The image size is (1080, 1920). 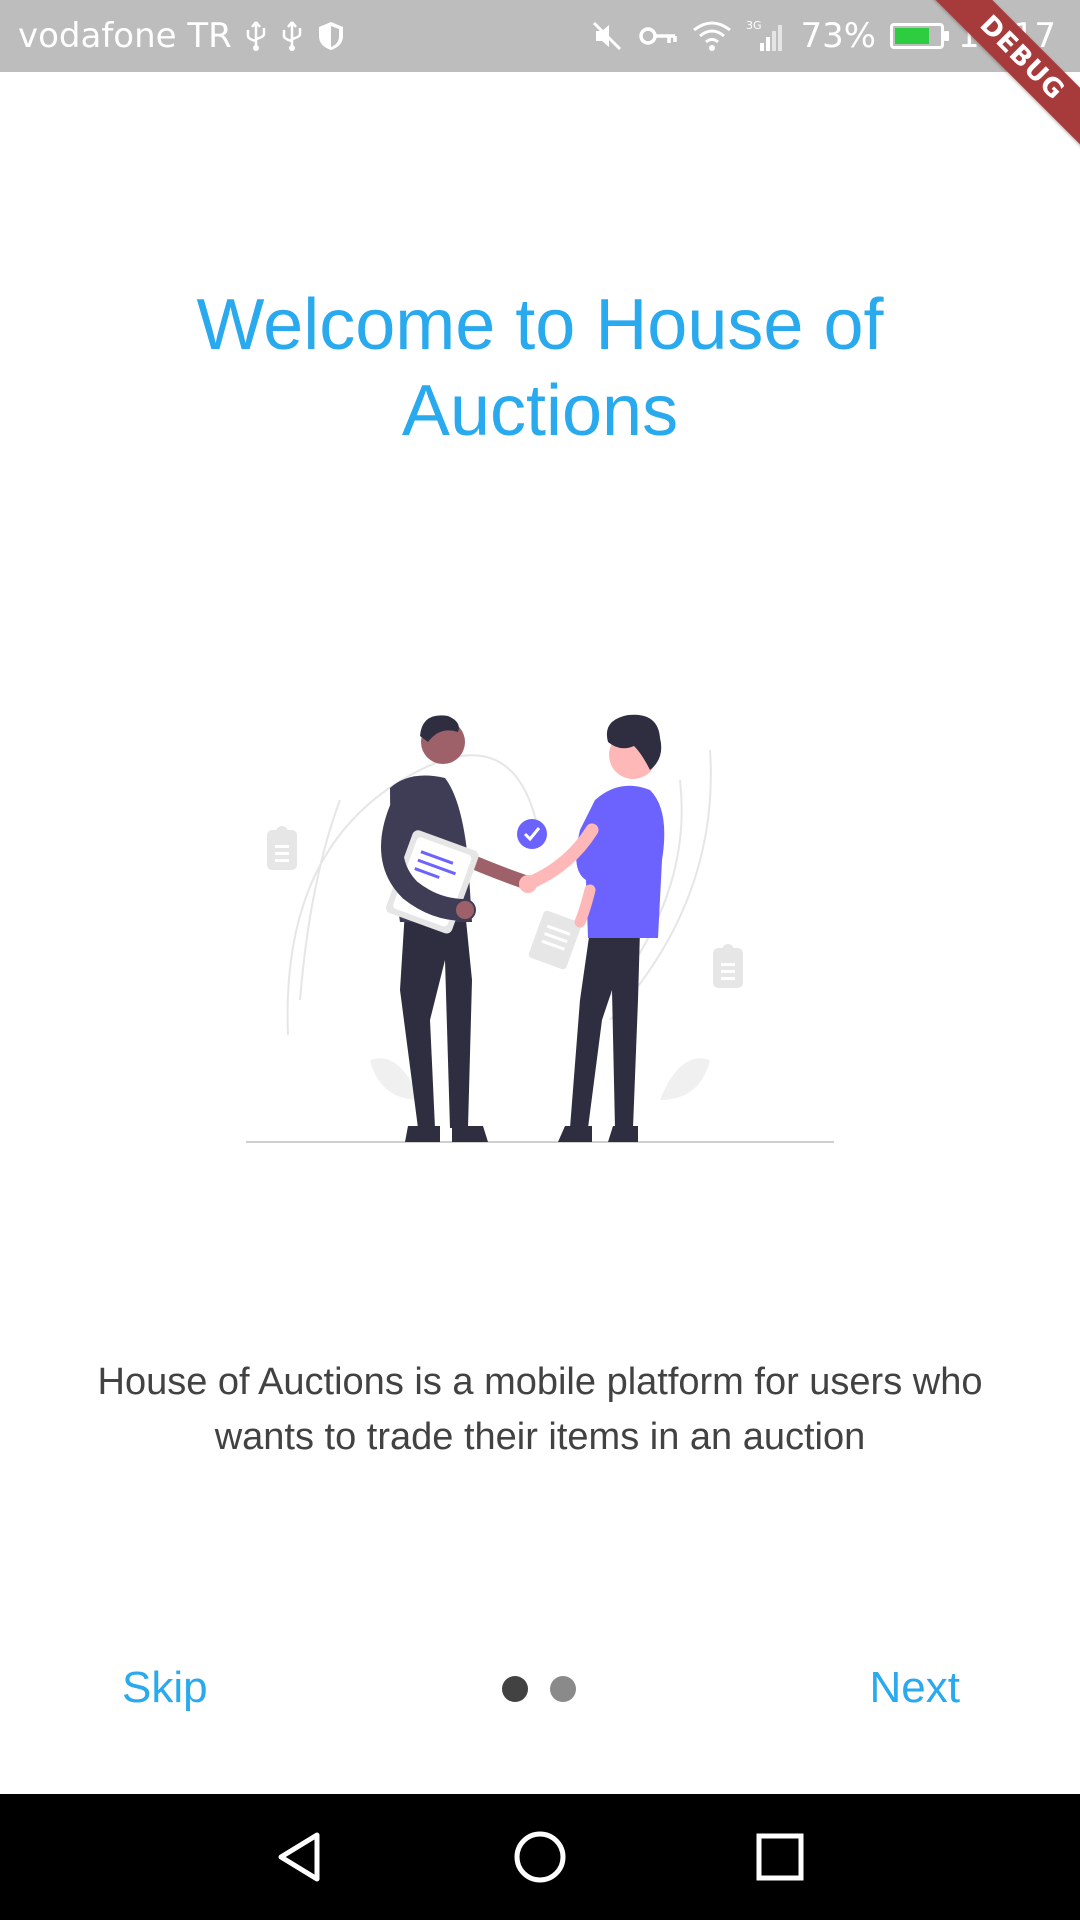 What do you see at coordinates (780, 1857) in the screenshot?
I see `recents-icon` at bounding box center [780, 1857].